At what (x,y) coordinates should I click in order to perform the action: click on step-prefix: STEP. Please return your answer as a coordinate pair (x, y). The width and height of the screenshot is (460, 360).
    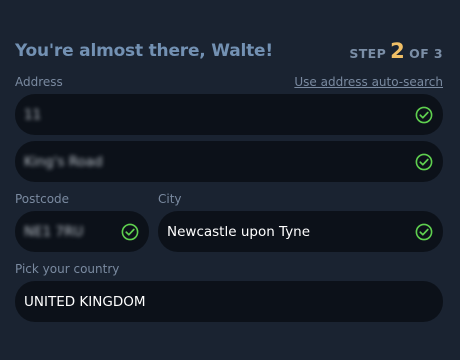
    Looking at the image, I should click on (368, 53).